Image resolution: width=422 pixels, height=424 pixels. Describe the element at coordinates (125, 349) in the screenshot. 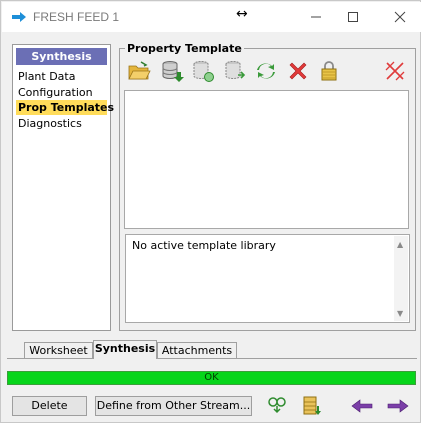

I see `tab-synthesis: Synthesis` at that location.